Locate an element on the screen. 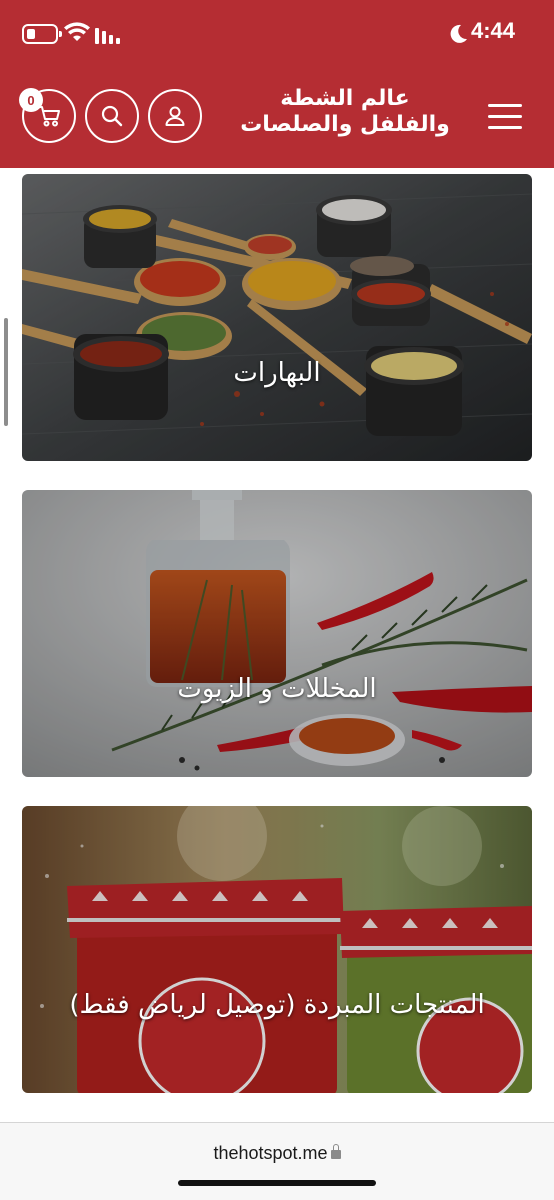 This screenshot has height=1200, width=554. signal-icon is located at coordinates (107, 36).